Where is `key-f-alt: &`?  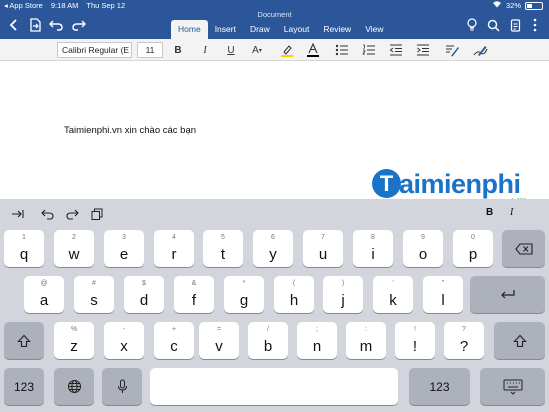
key-f-alt: & is located at coordinates (194, 283).